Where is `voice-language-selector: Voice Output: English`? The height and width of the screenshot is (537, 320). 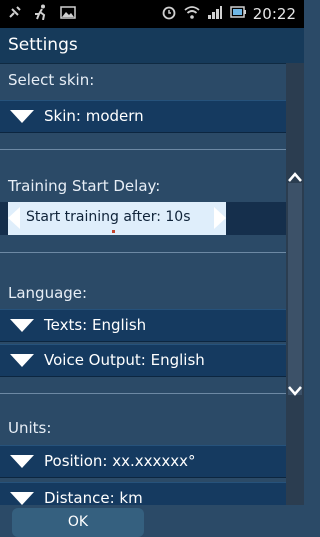 voice-language-selector: Voice Output: English is located at coordinates (143, 360).